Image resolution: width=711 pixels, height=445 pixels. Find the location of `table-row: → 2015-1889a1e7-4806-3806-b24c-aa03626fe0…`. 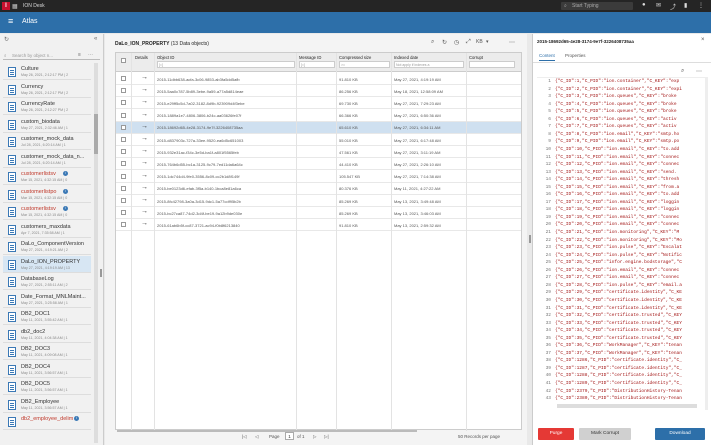

table-row: → 2015-1889a1e7-4806-3806-b24c-aa03626fe0… is located at coordinates (318, 116).